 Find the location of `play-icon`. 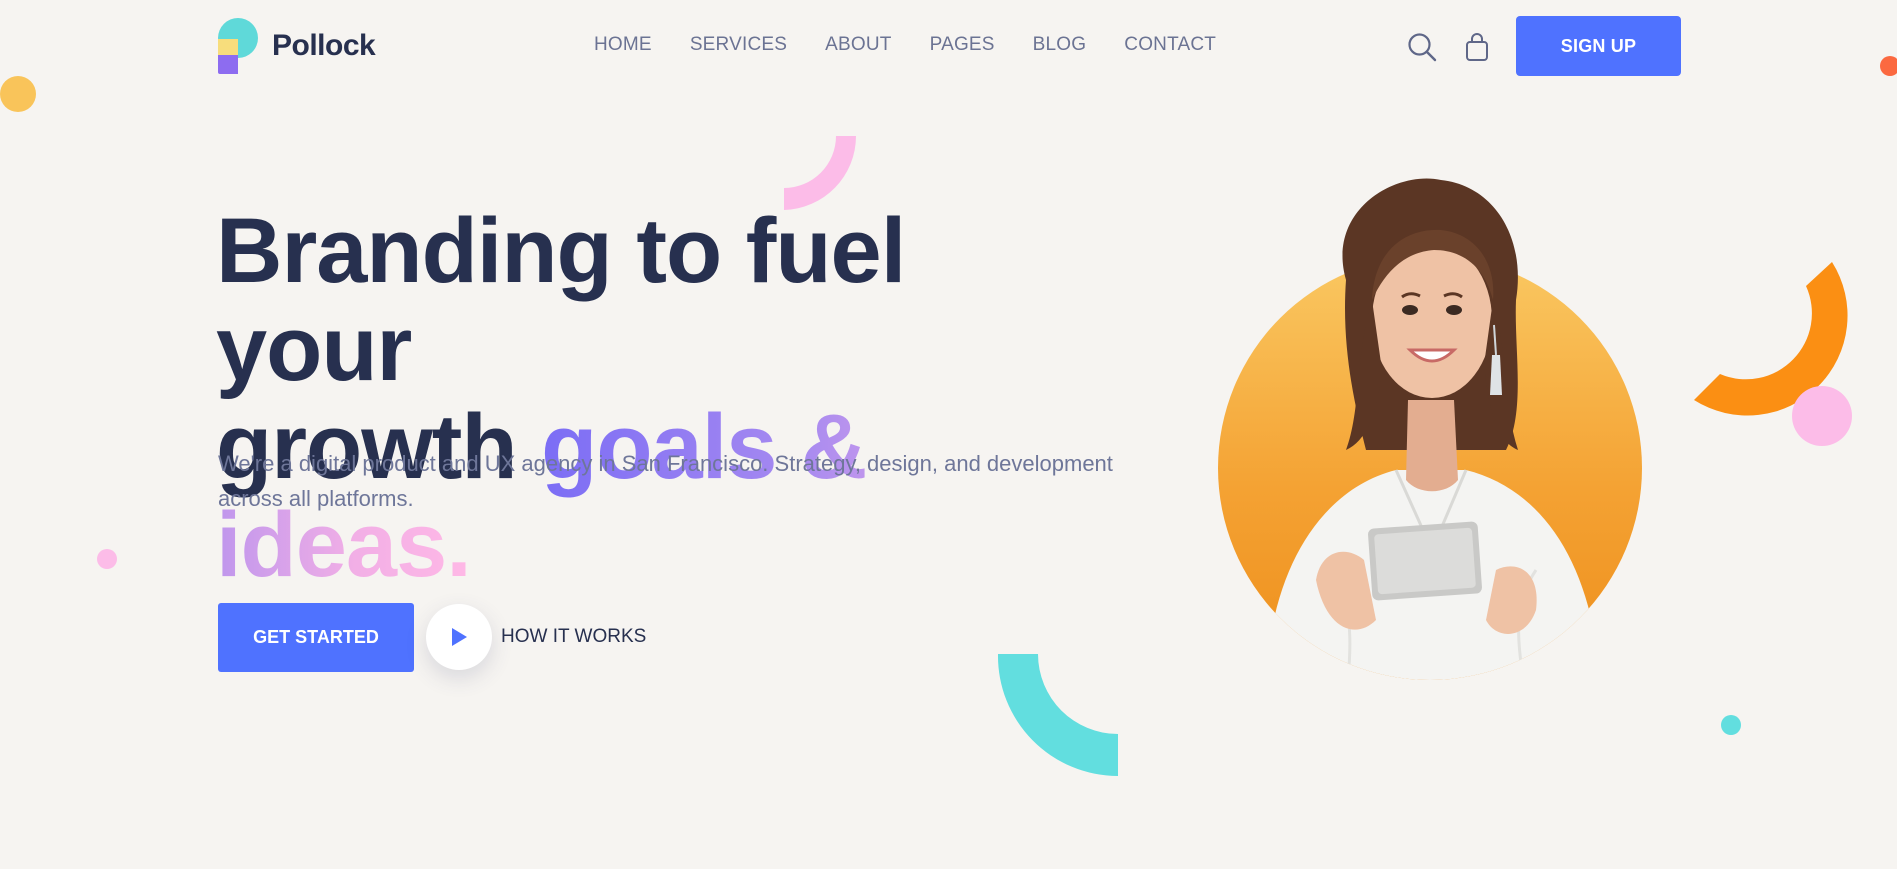

play-icon is located at coordinates (459, 637).